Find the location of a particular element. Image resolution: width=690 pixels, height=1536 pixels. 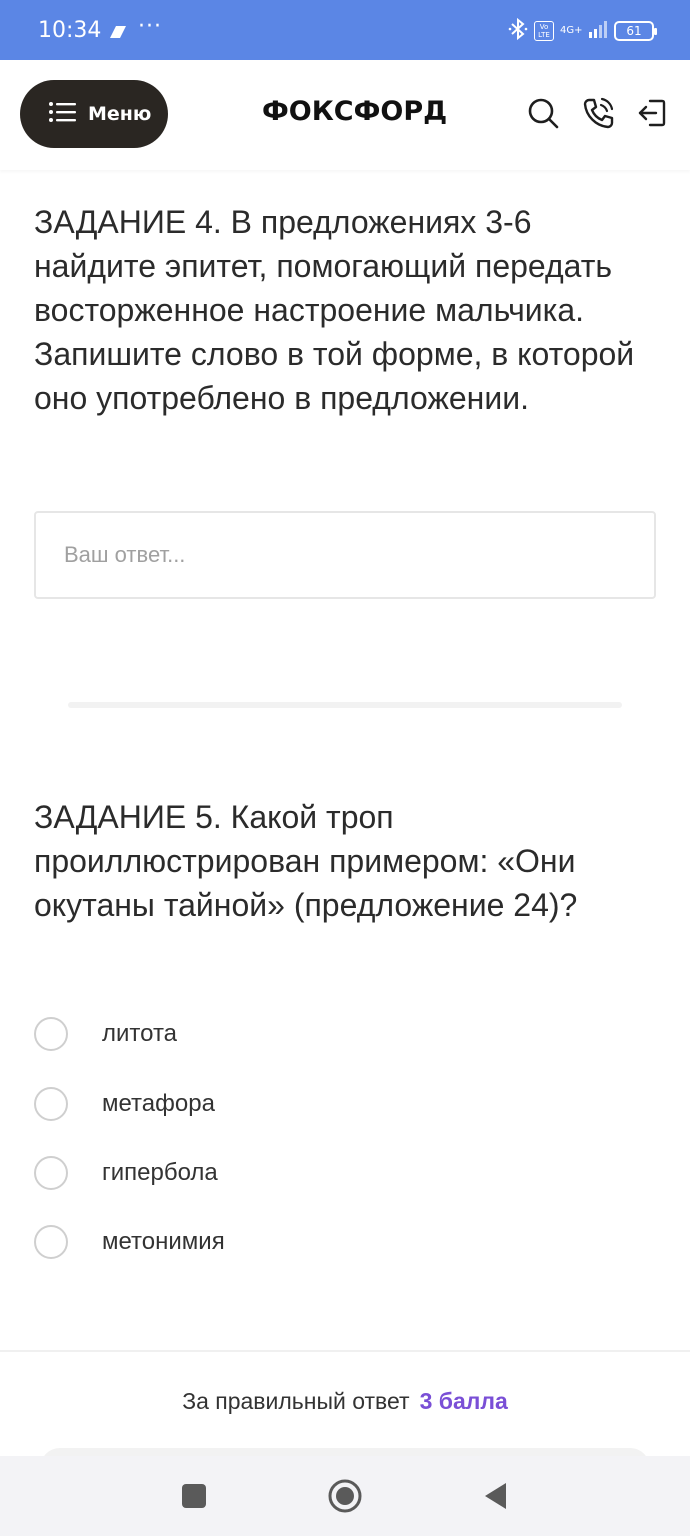

more-notifications-icon: ··· is located at coordinates (150, 26).